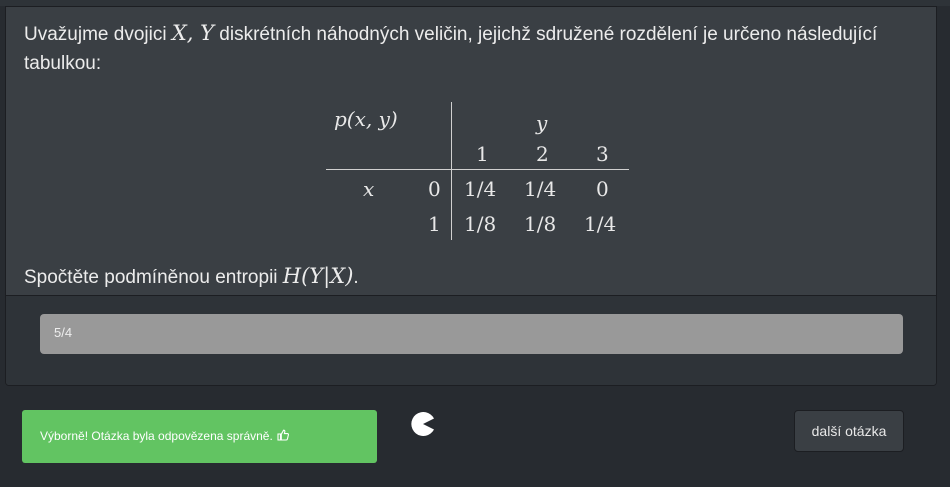  I want to click on table-col-variable: y, so click(542, 123).